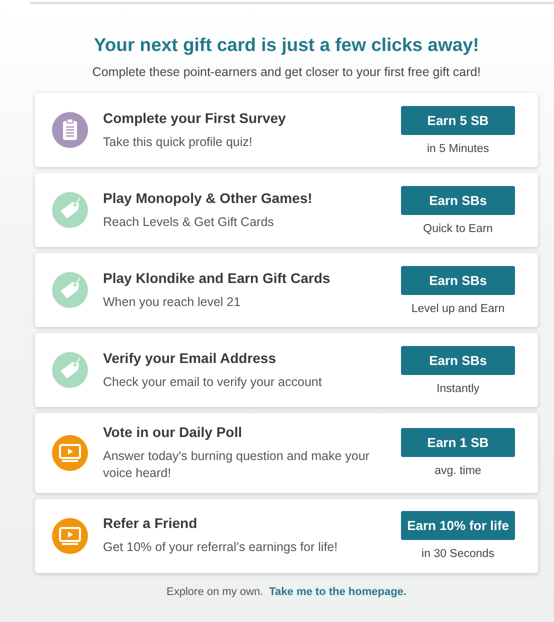 The width and height of the screenshot is (554, 622). Describe the element at coordinates (457, 148) in the screenshot. I see `offer-note: in 5 Minutes` at that location.